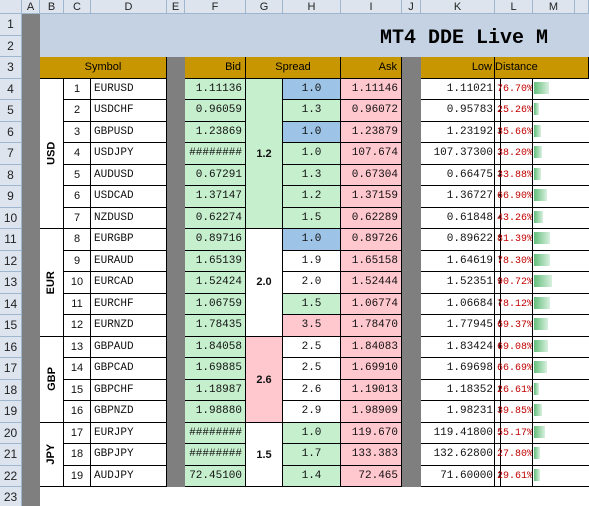 This screenshot has width=589, height=506. I want to click on pair-bid: 1.52424, so click(215, 283).